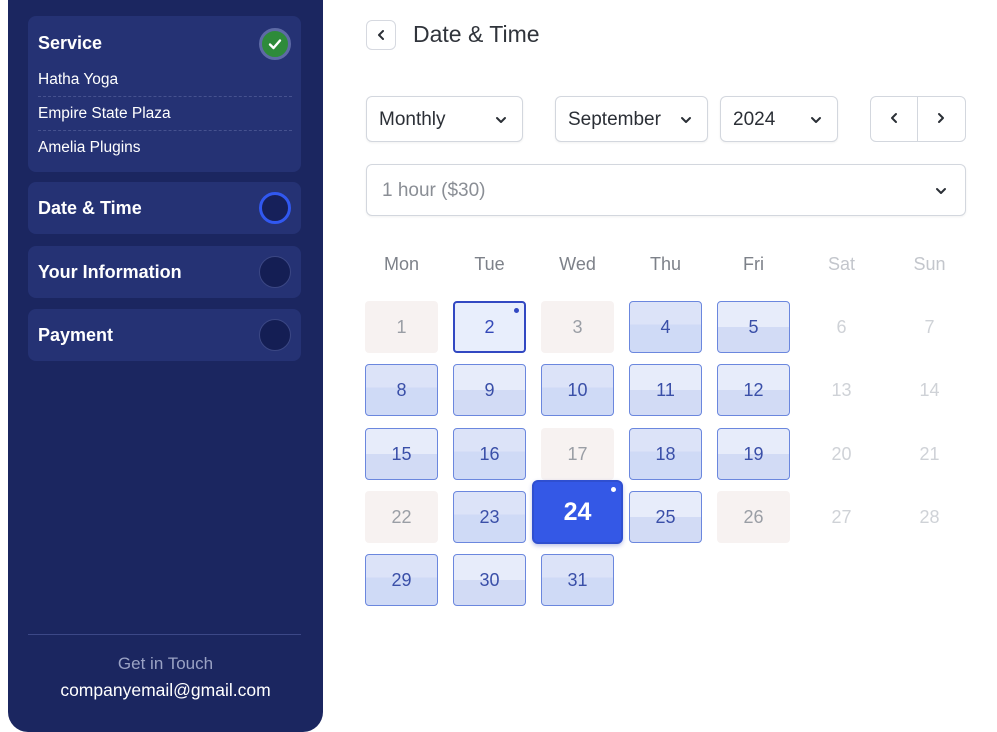  Describe the element at coordinates (753, 264) in the screenshot. I see `weekday-header: Fri` at that location.